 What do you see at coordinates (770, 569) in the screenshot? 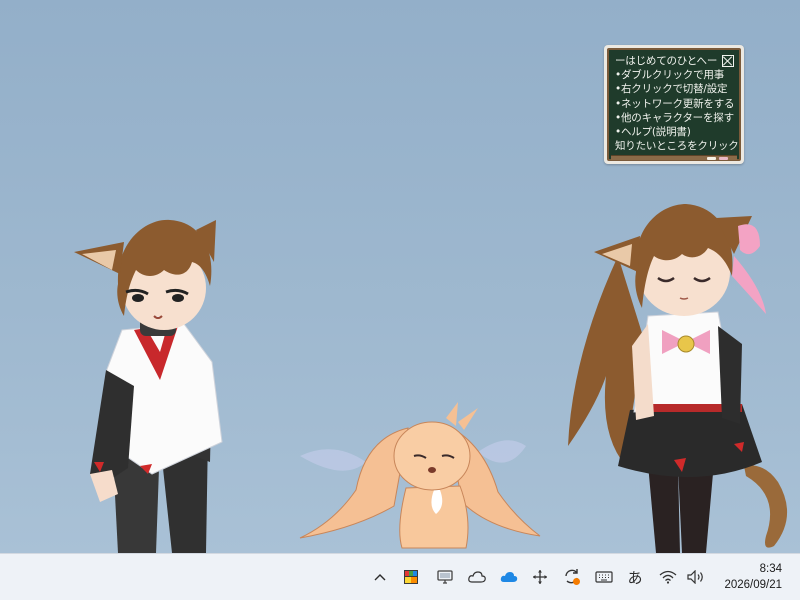
I see `clock-time: 8:34` at bounding box center [770, 569].